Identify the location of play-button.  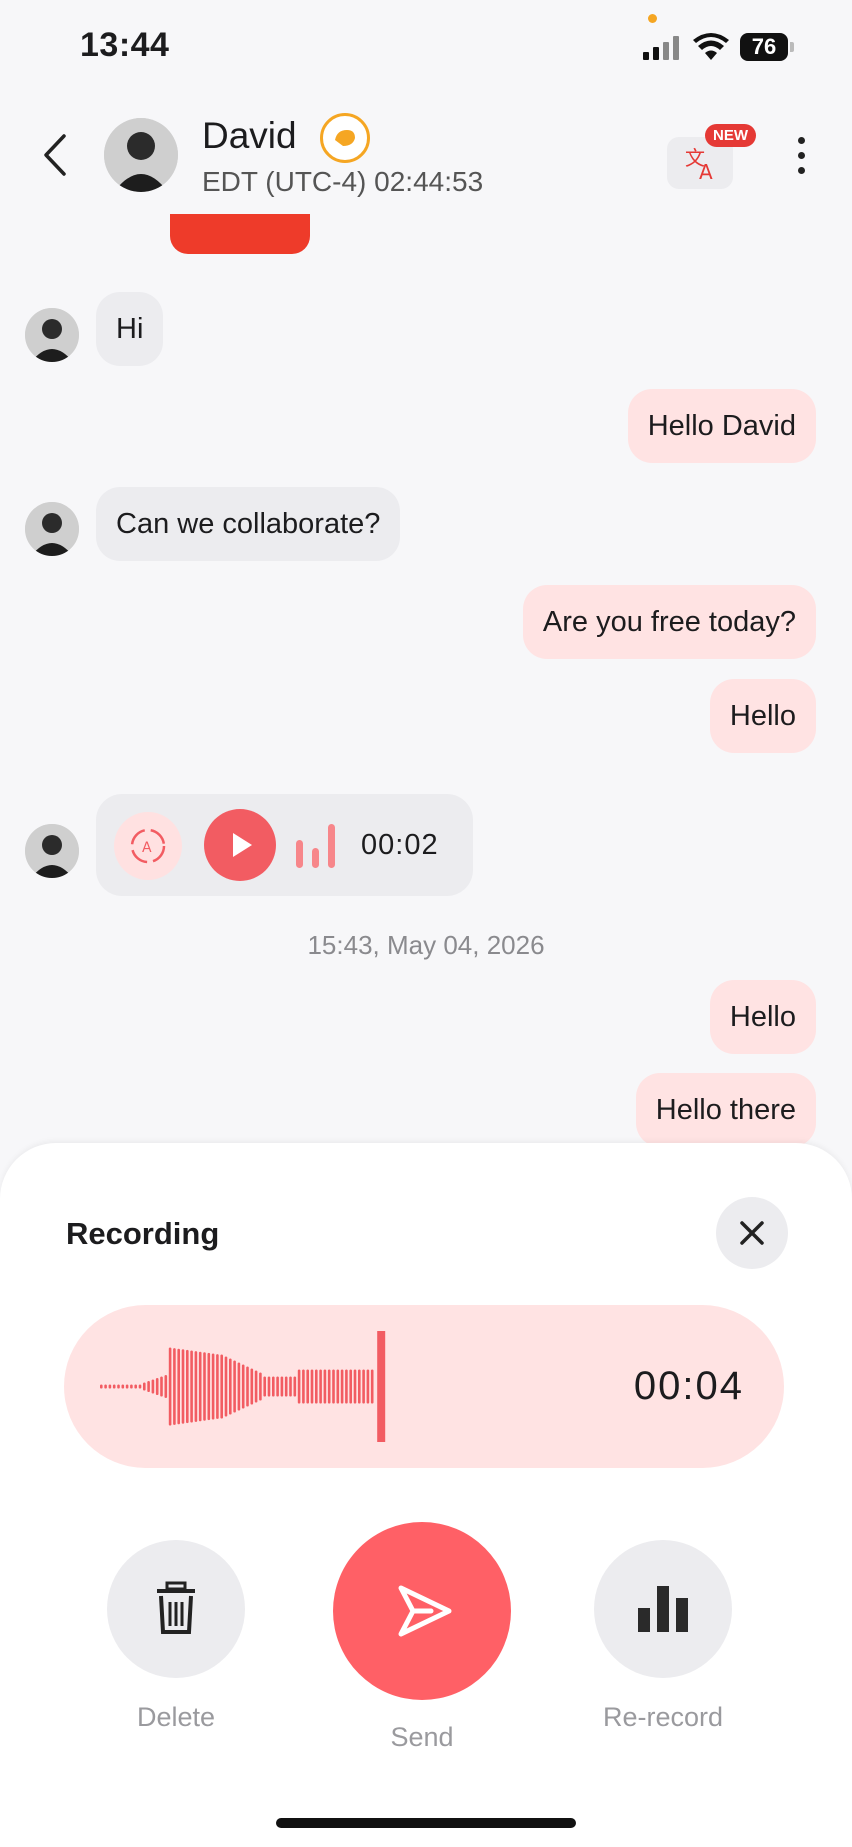
(240, 845).